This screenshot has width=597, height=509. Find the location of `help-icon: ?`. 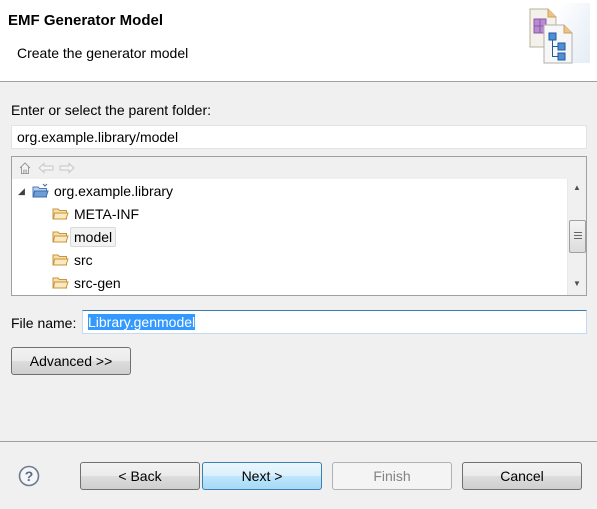

help-icon: ? is located at coordinates (29, 476).